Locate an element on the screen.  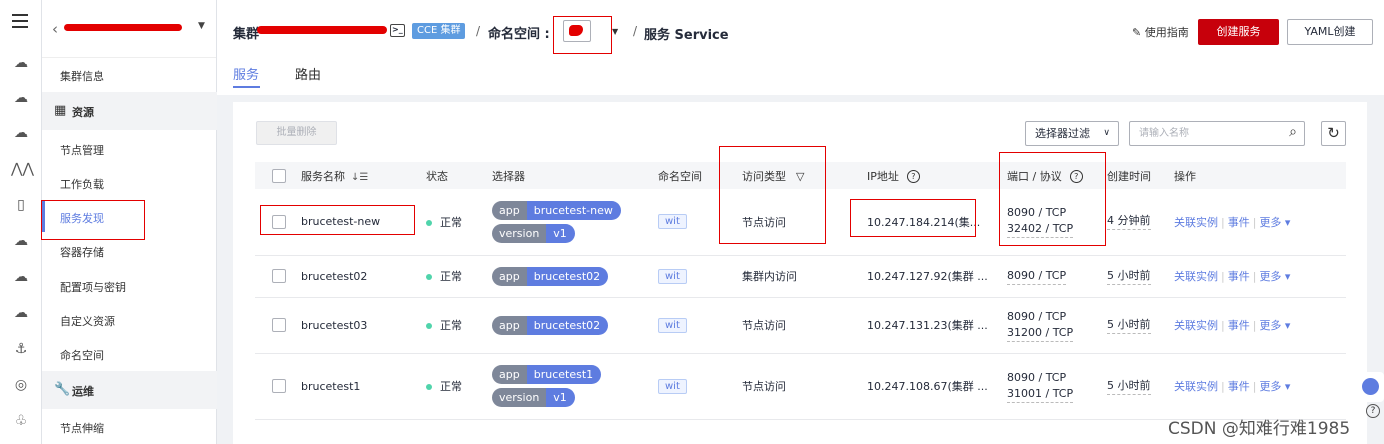
selector-tag: app brucetest1 is located at coordinates (547, 374).